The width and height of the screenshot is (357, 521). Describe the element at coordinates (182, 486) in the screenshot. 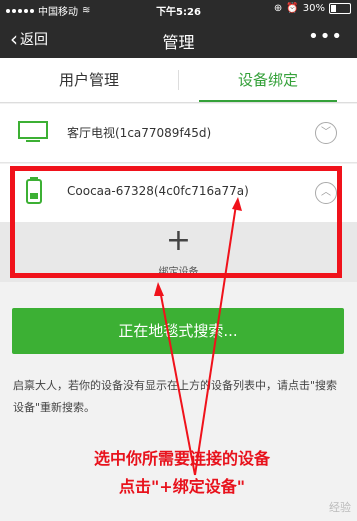

I see `annotation-line-2: 点击"+绑定设备"` at that location.